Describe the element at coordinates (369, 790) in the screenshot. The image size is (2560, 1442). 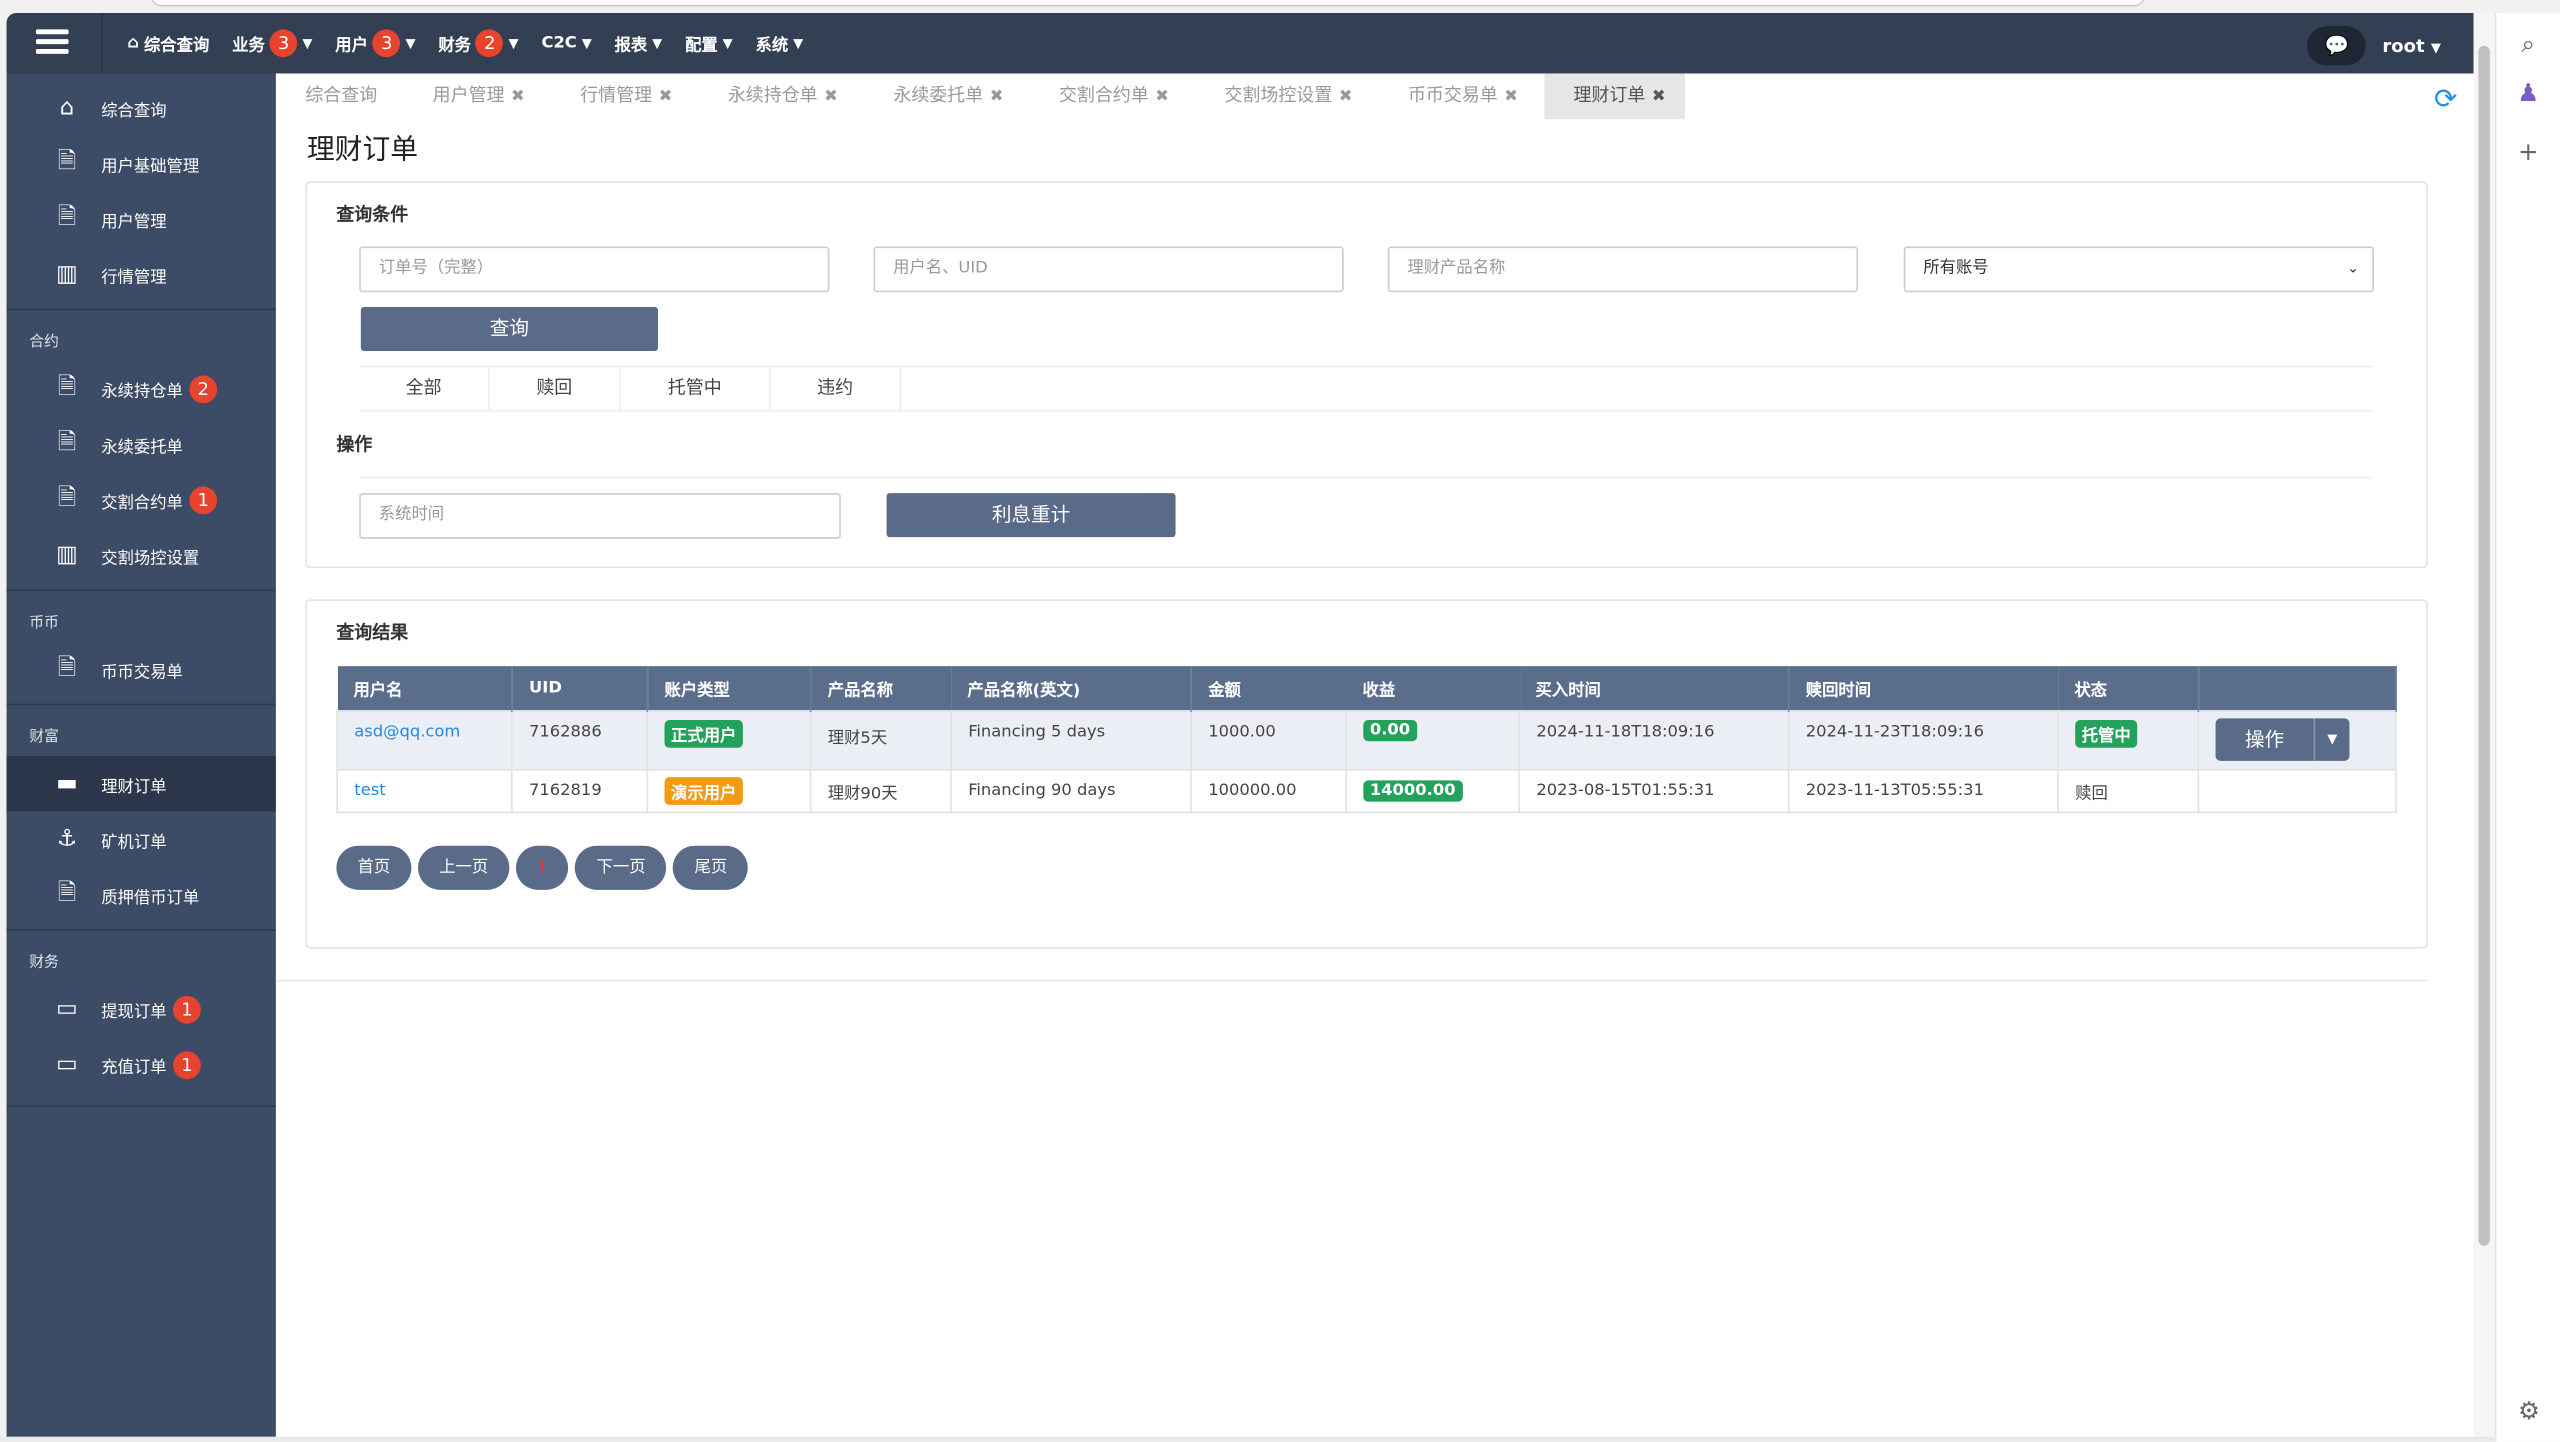
I see `user-link: test` at that location.